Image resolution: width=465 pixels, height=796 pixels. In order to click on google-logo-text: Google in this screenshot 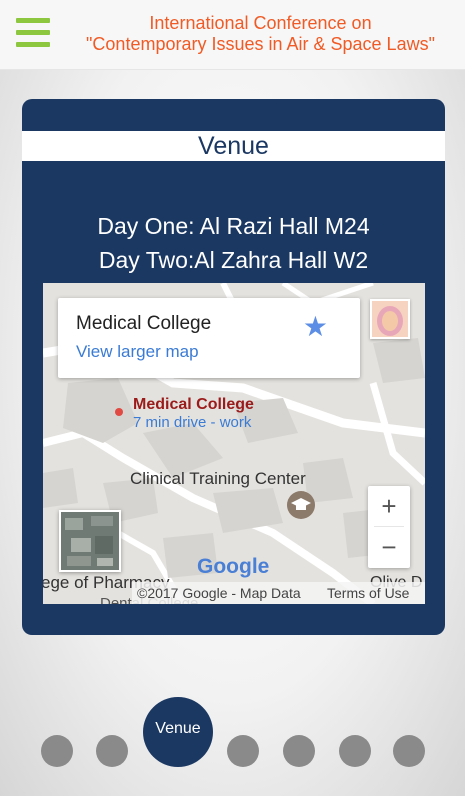, I will do `click(233, 566)`.